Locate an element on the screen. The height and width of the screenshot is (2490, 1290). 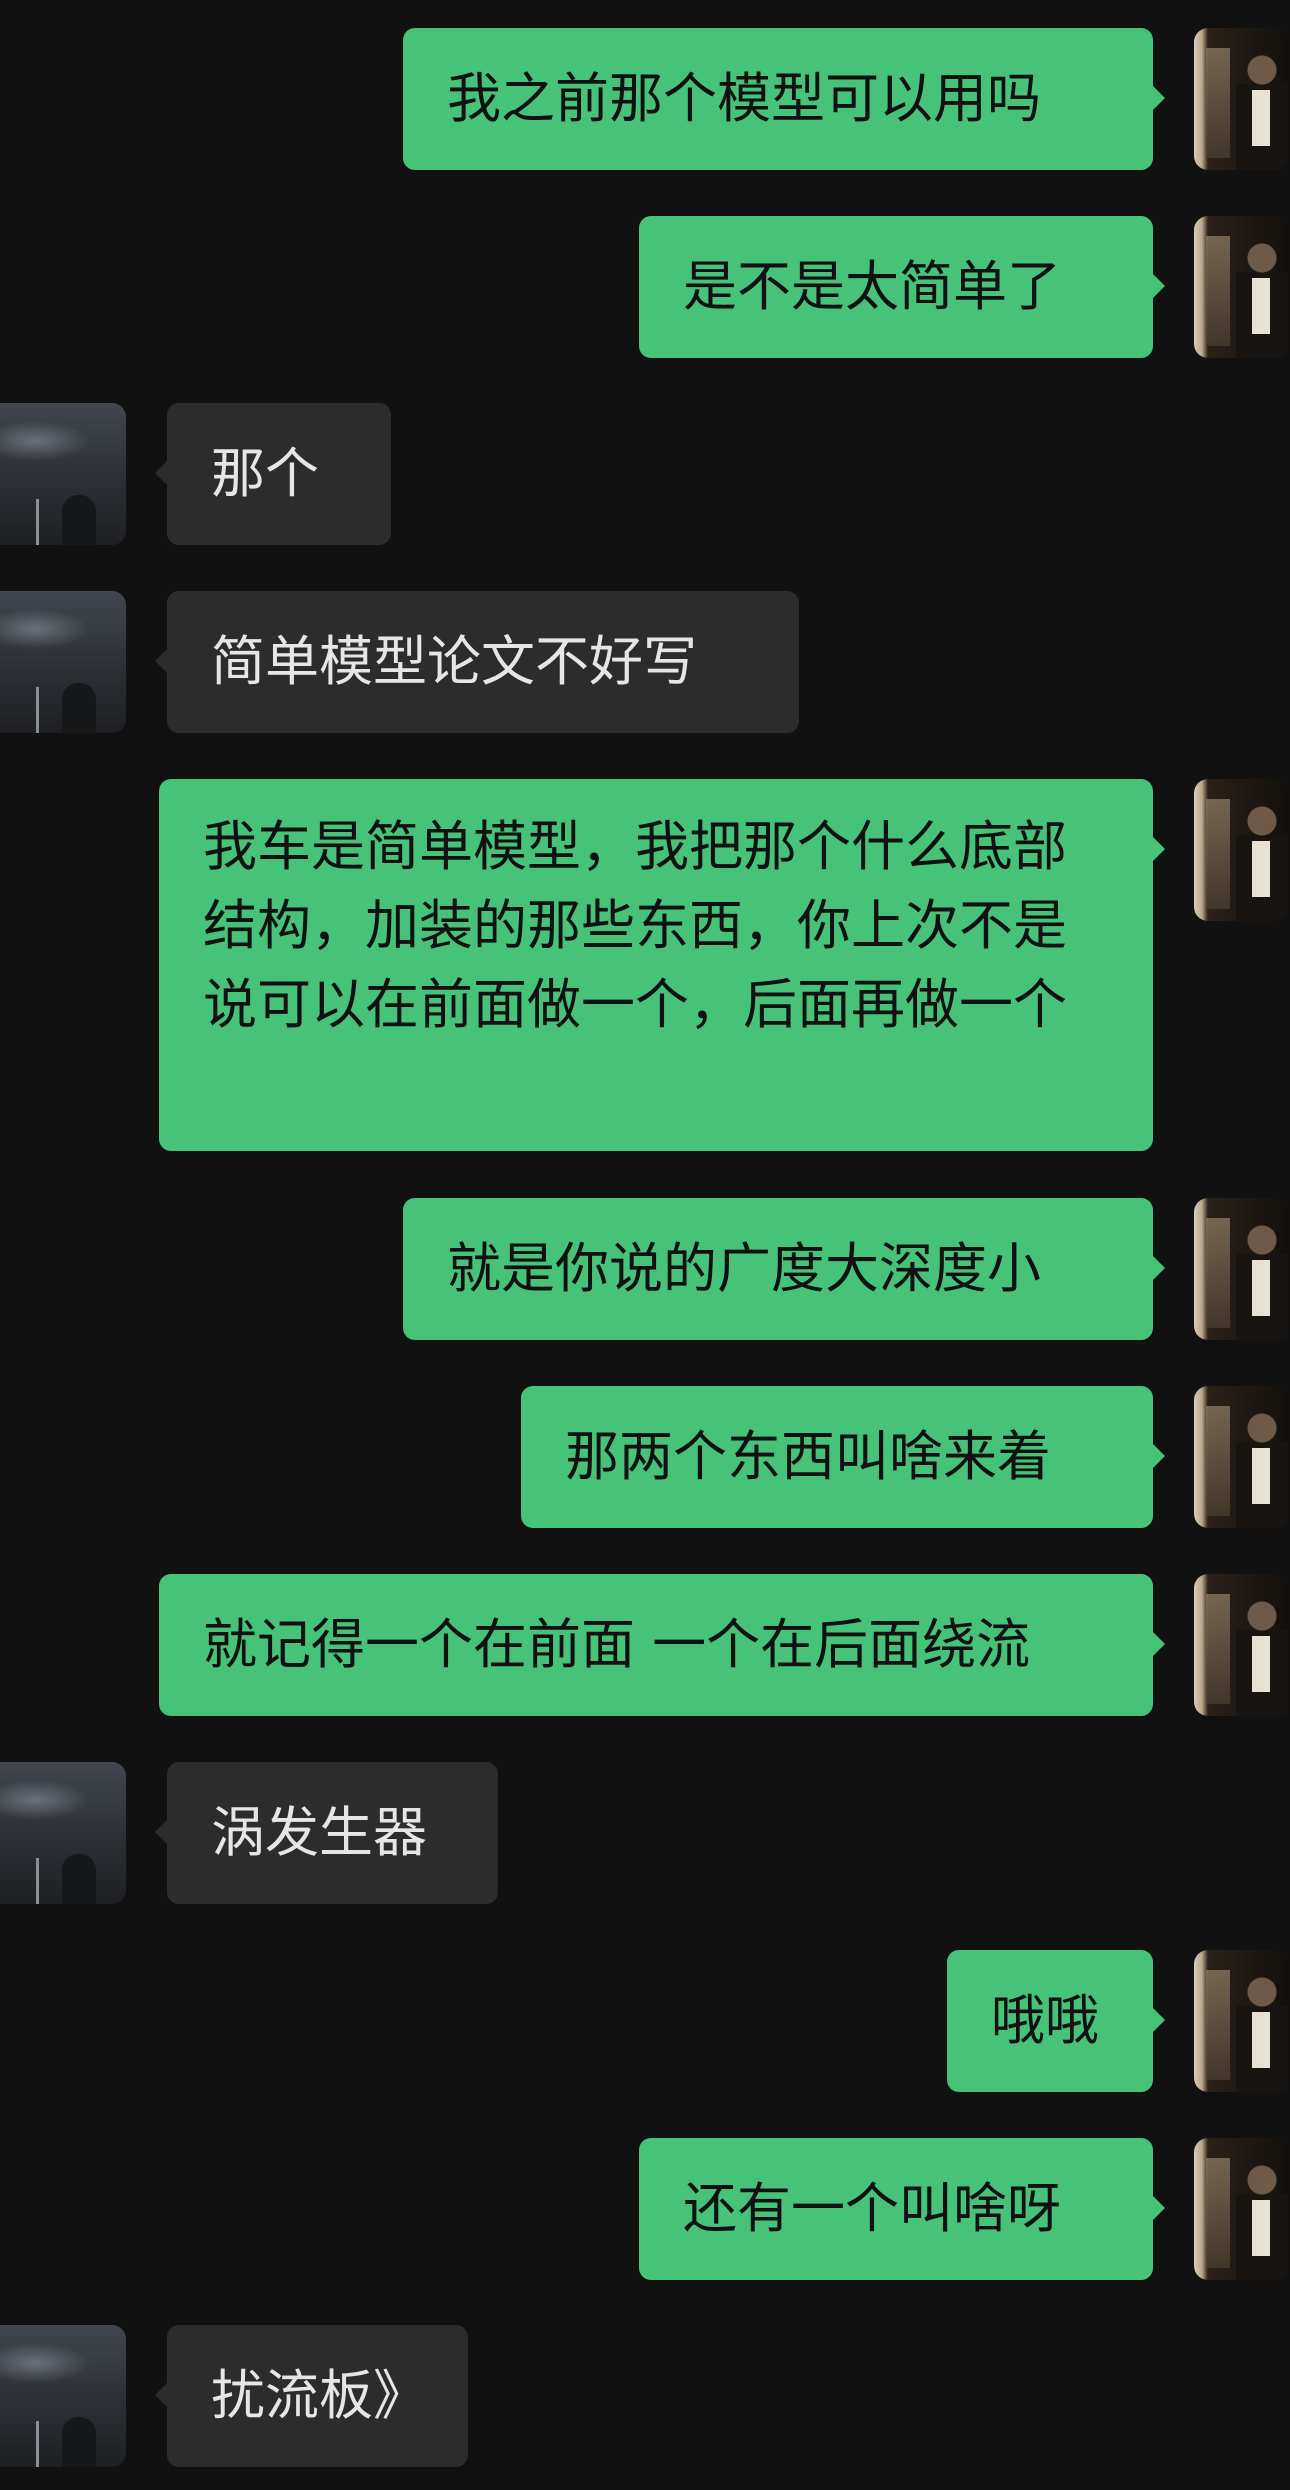
message-row: 还有一个叫啥呀 is located at coordinates (645, 2209).